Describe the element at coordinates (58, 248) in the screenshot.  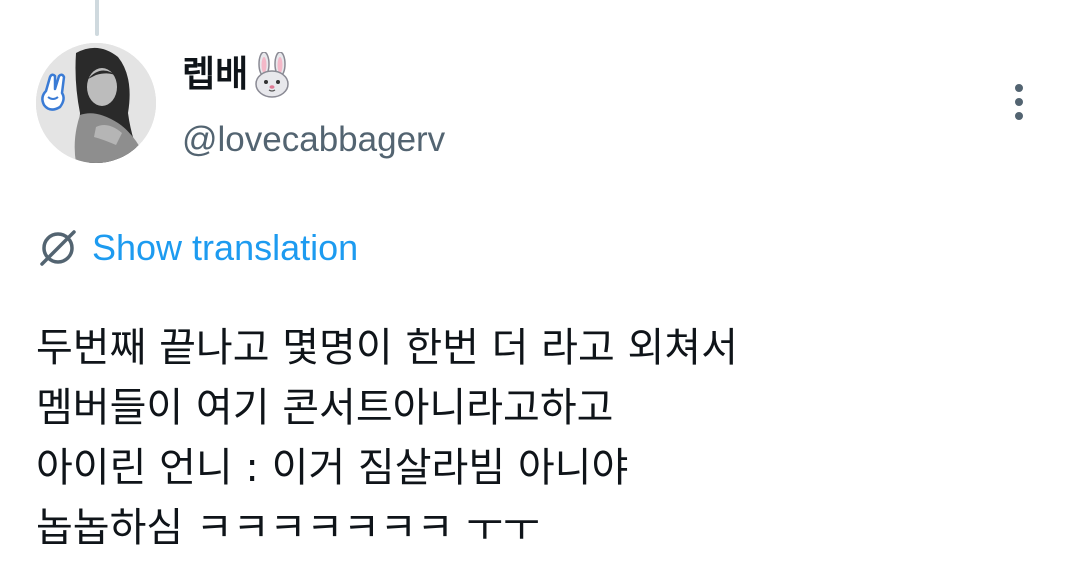
I see `globe-icon` at that location.